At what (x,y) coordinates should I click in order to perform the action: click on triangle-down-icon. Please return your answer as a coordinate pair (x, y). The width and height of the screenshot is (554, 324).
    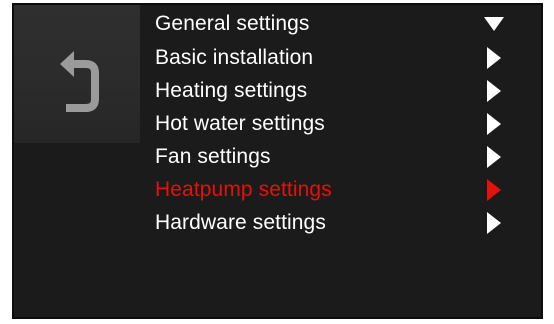
    Looking at the image, I should click on (494, 24).